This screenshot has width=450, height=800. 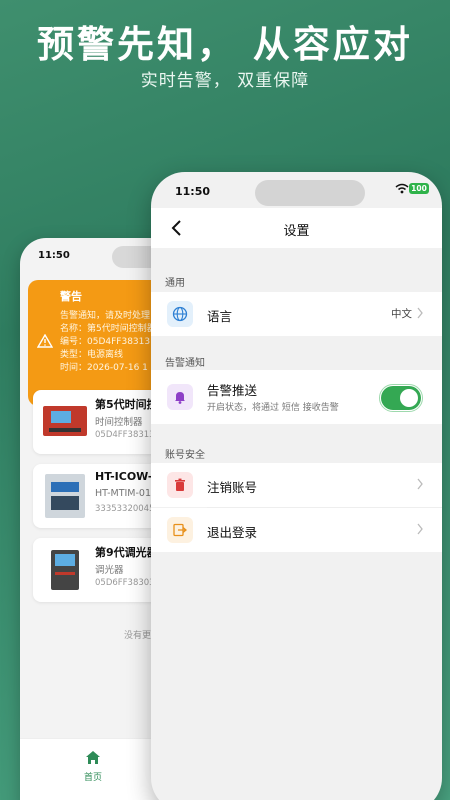 I want to click on logout-icon, so click(x=180, y=530).